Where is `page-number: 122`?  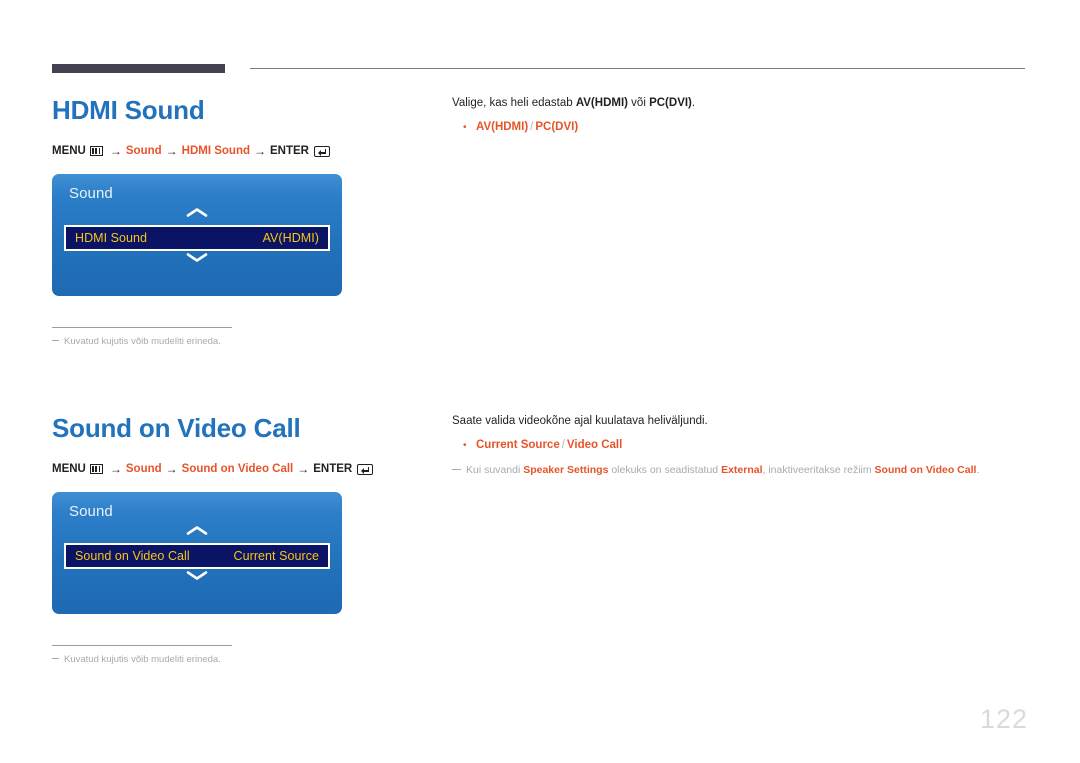
page-number: 122 is located at coordinates (1003, 719).